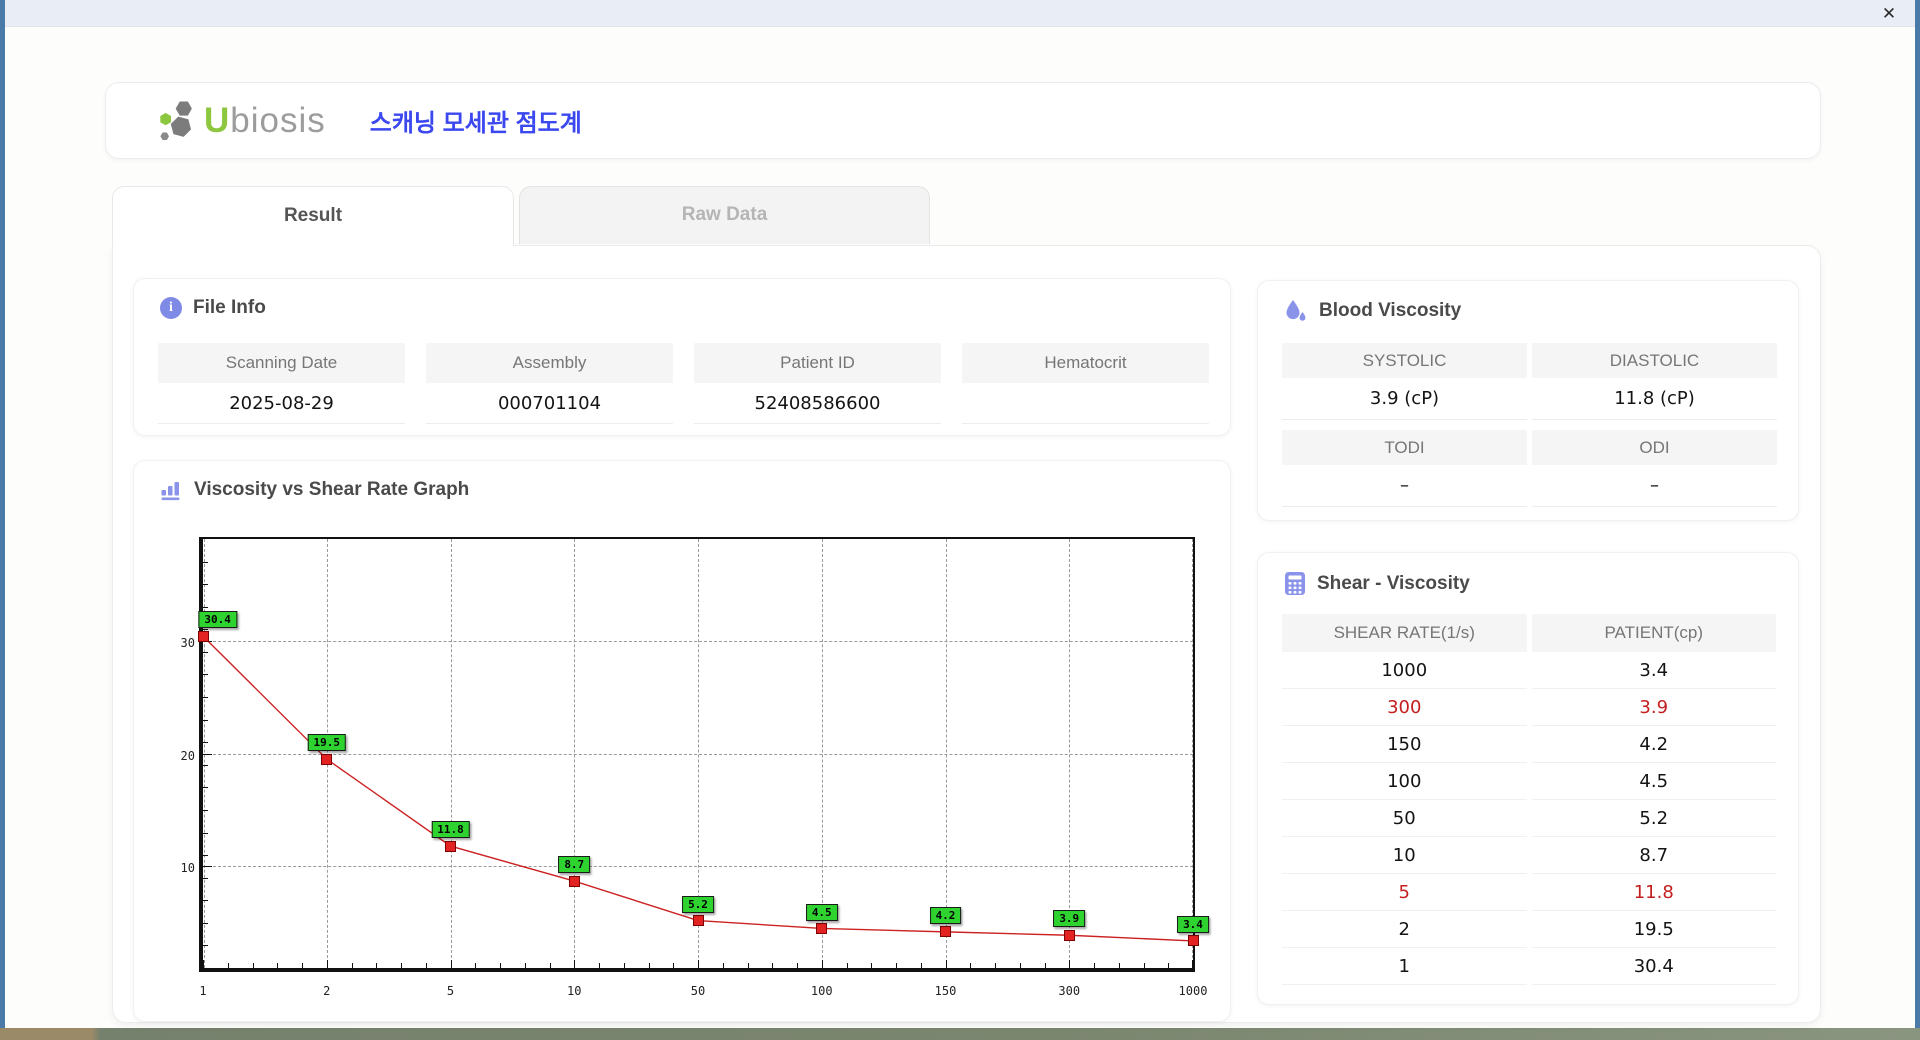 This screenshot has height=1040, width=1920. I want to click on x-tick-label: 150, so click(945, 991).